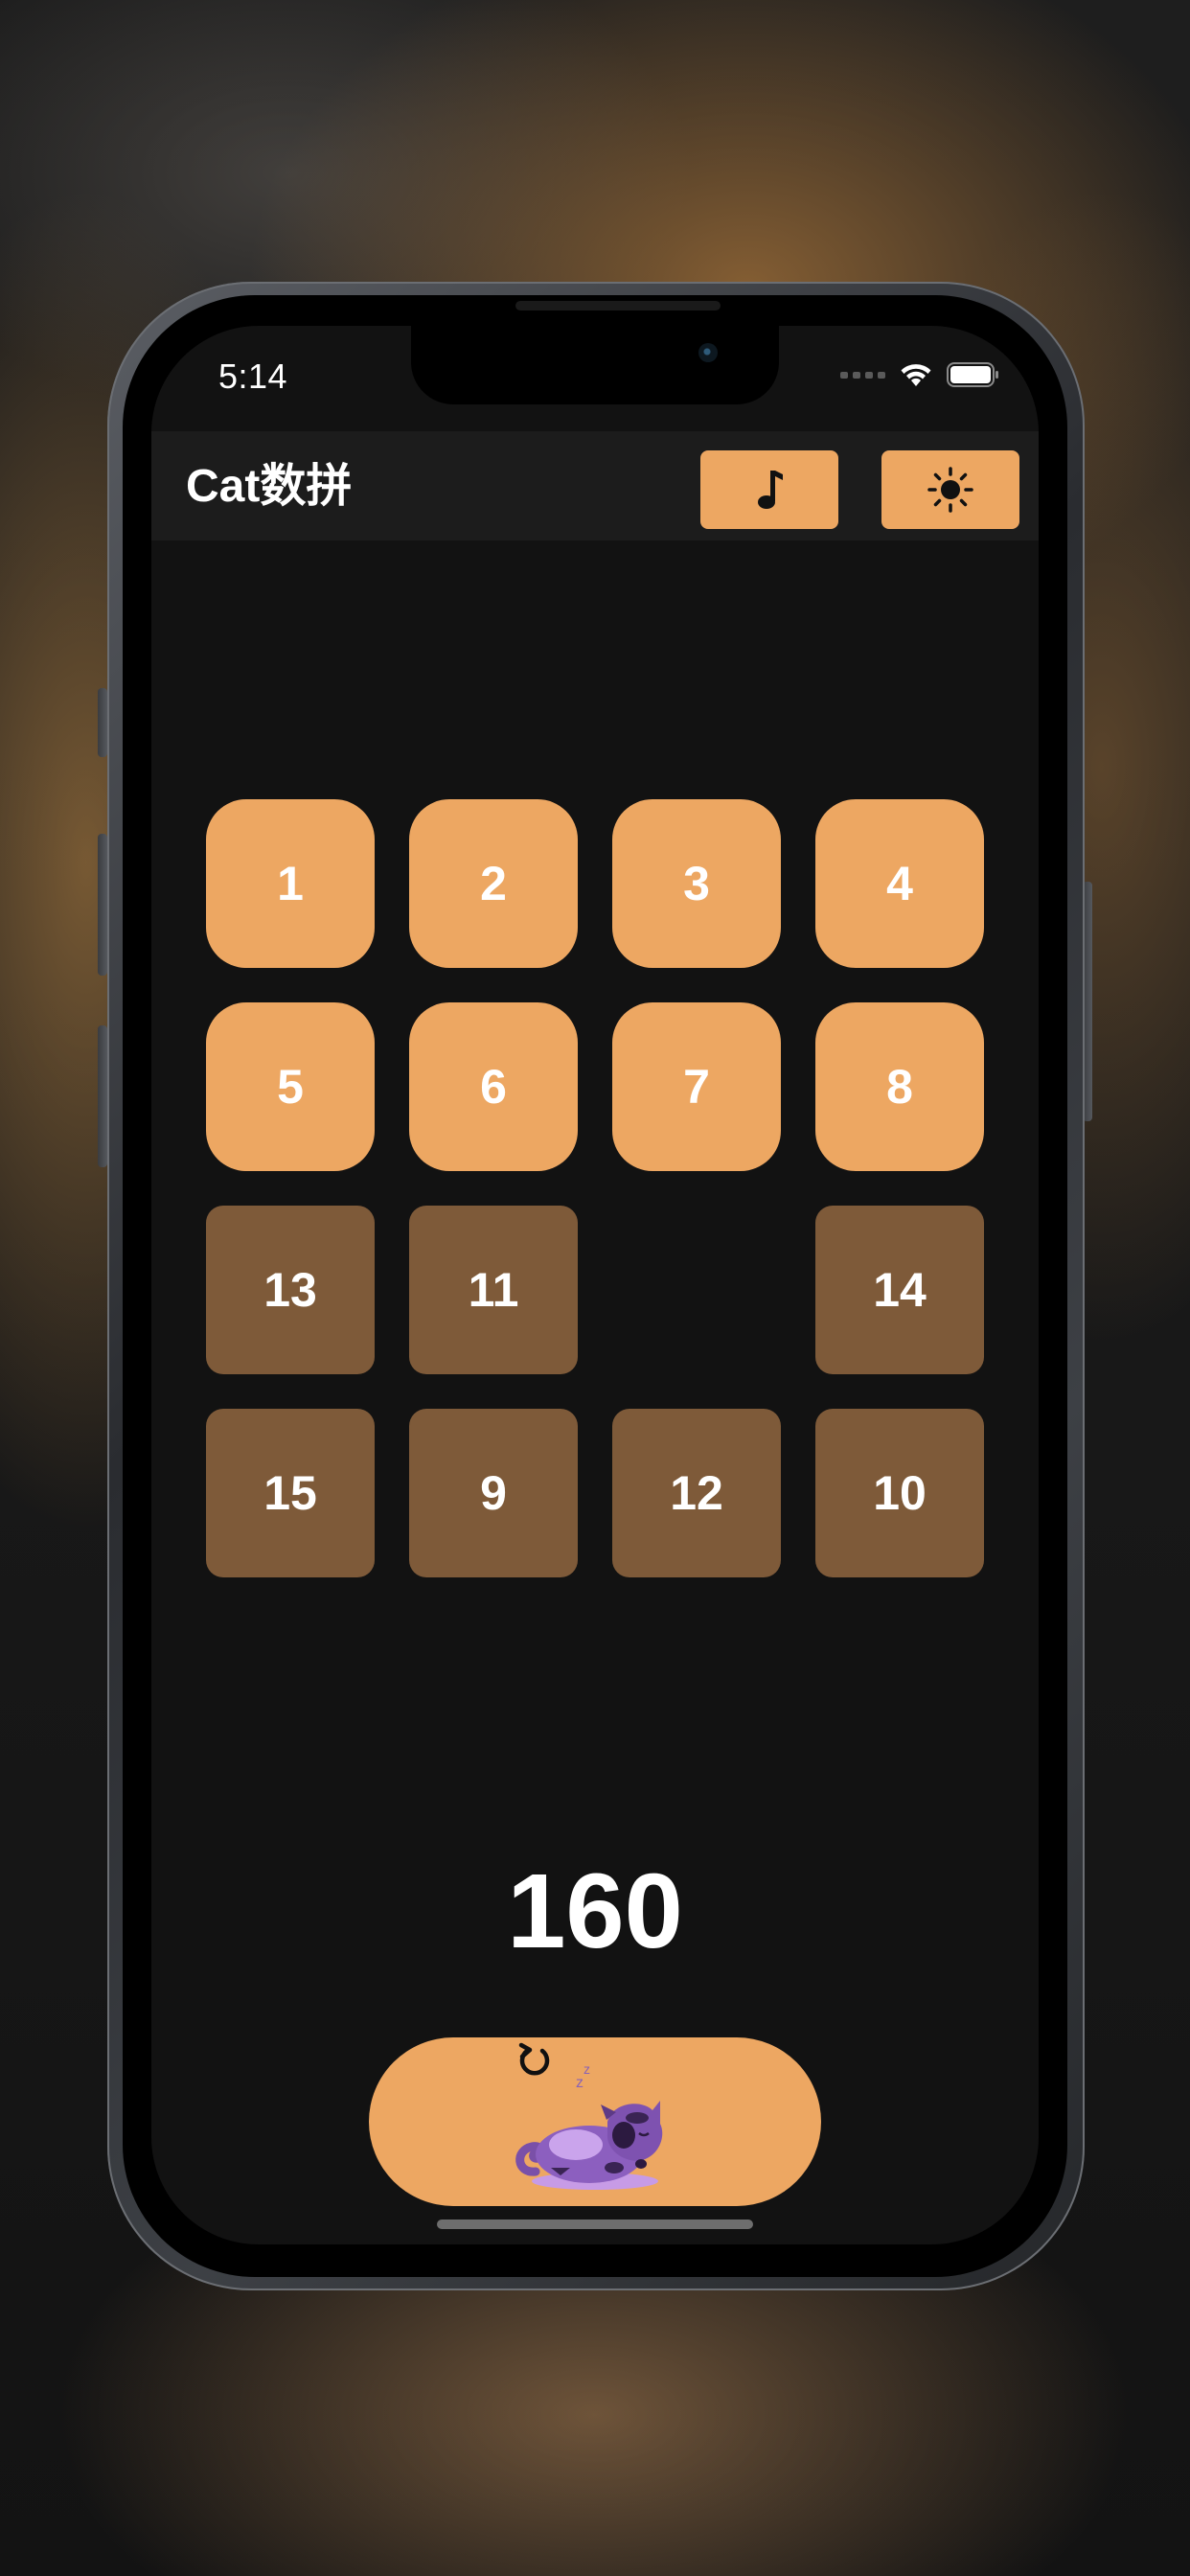 This screenshot has width=1190, height=2576. What do you see at coordinates (494, 1493) in the screenshot?
I see `tile: 9` at bounding box center [494, 1493].